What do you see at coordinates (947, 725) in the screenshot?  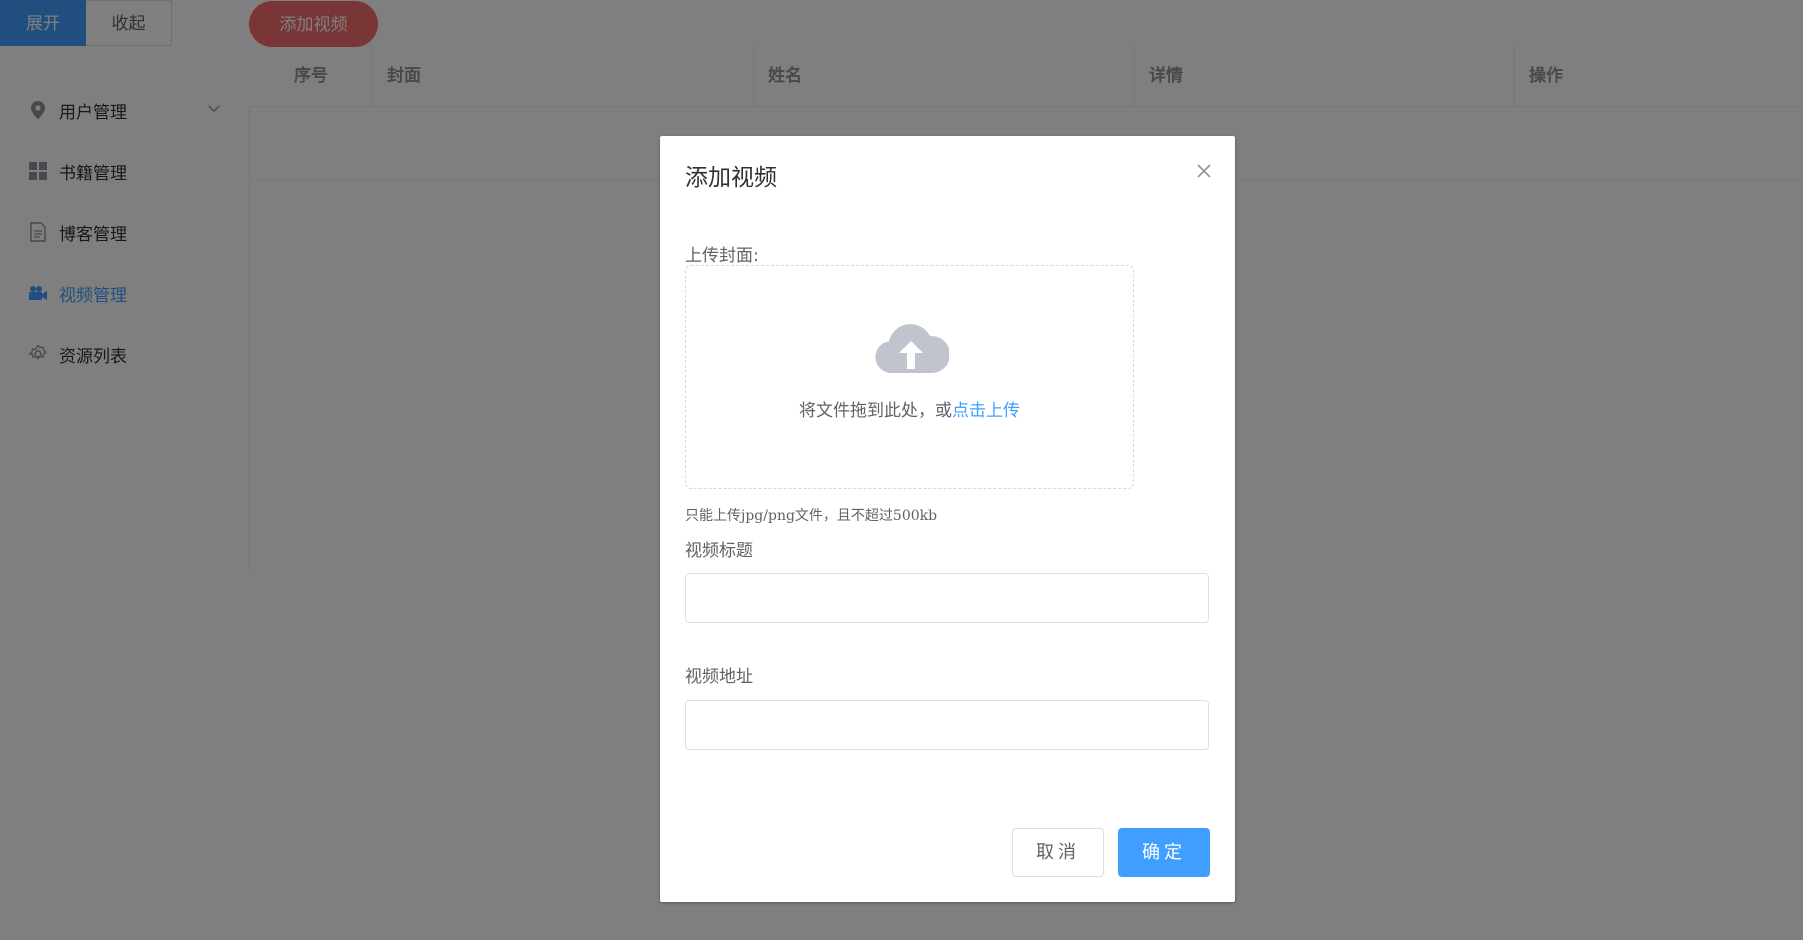 I see `video-url-input` at bounding box center [947, 725].